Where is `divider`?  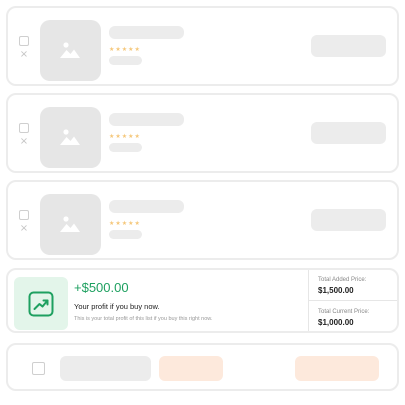 divider is located at coordinates (352, 300).